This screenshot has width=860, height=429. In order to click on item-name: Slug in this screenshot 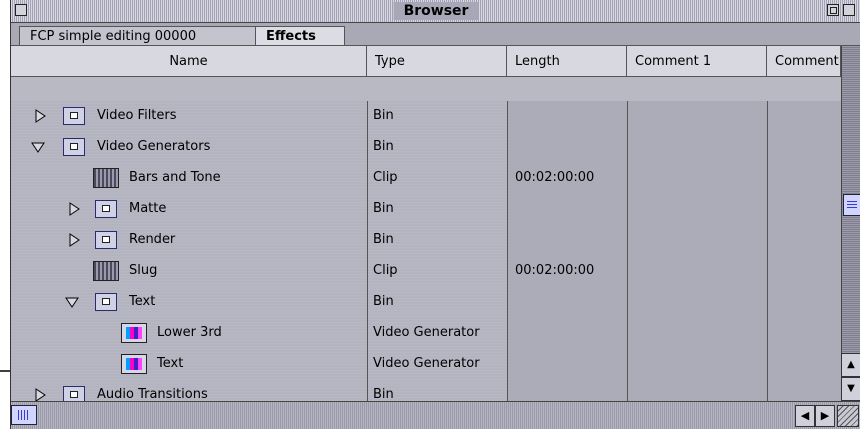, I will do `click(143, 270)`.